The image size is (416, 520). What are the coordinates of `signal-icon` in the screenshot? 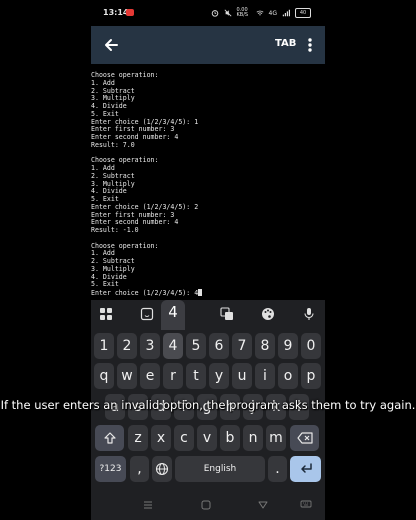 It's located at (286, 13).